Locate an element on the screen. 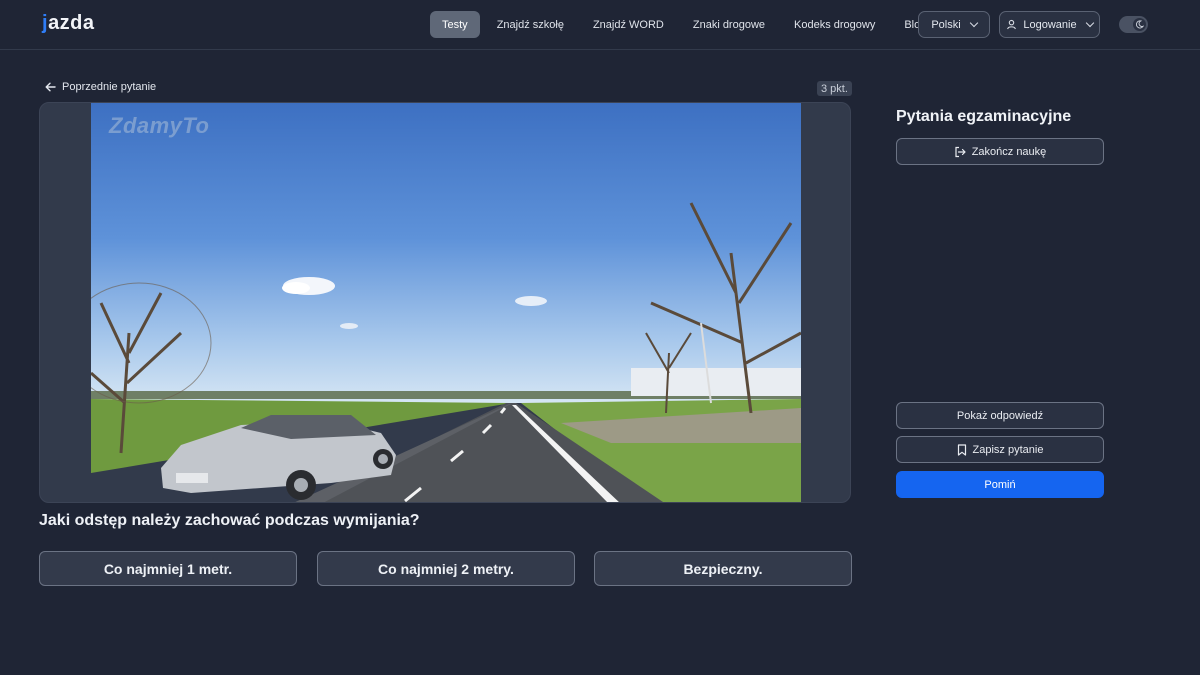 Image resolution: width=1200 pixels, height=675 pixels. logo: jazda is located at coordinates (68, 23).